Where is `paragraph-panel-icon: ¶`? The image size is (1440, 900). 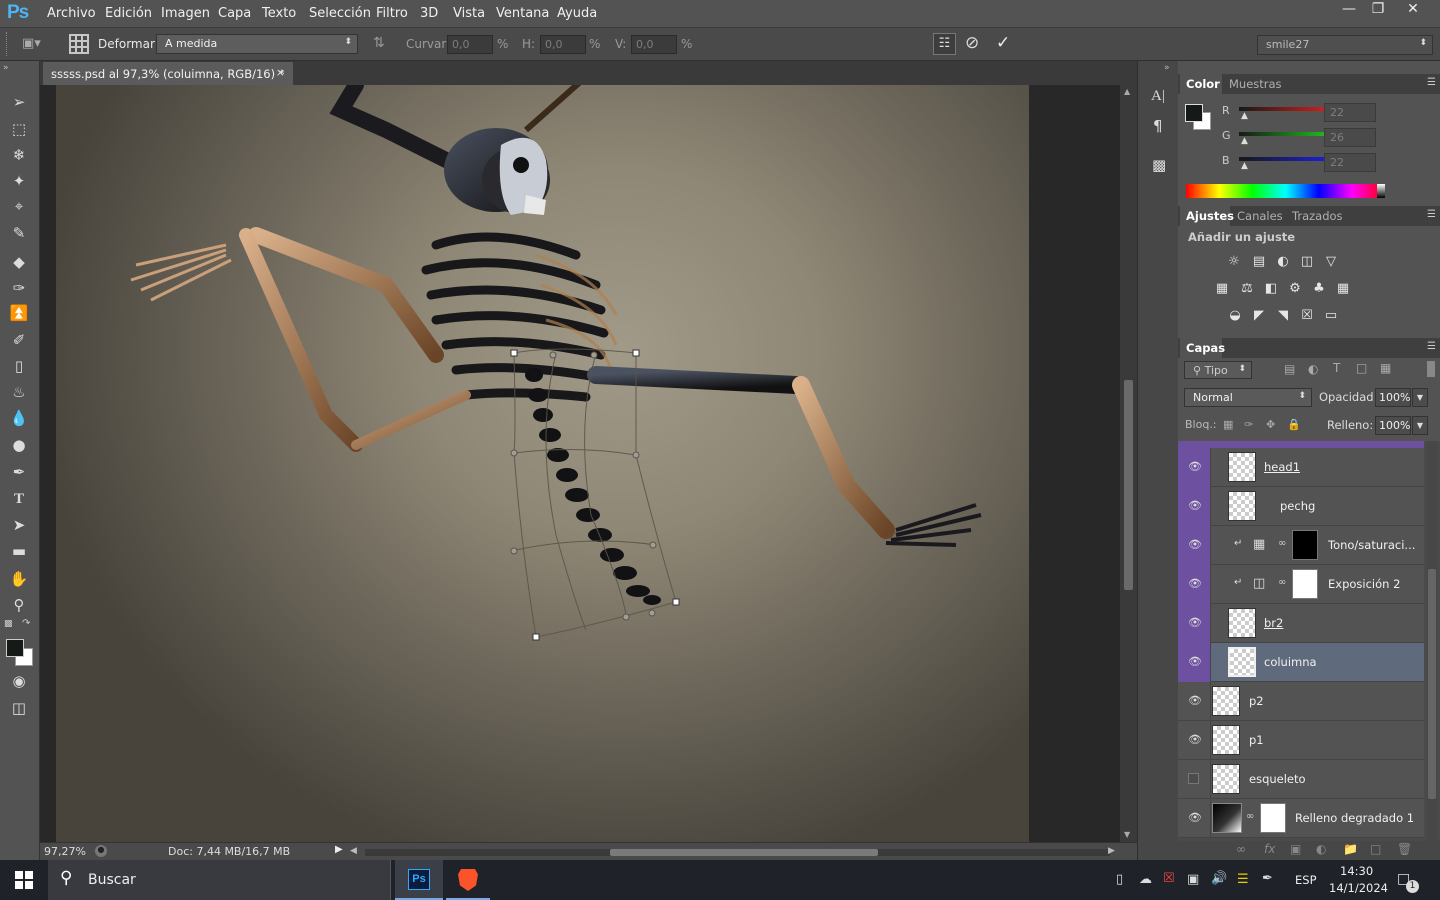 paragraph-panel-icon: ¶ is located at coordinates (1158, 126).